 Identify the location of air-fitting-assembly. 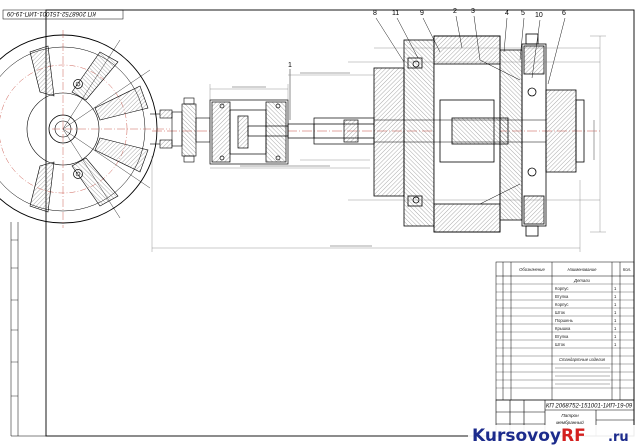
(180, 130).